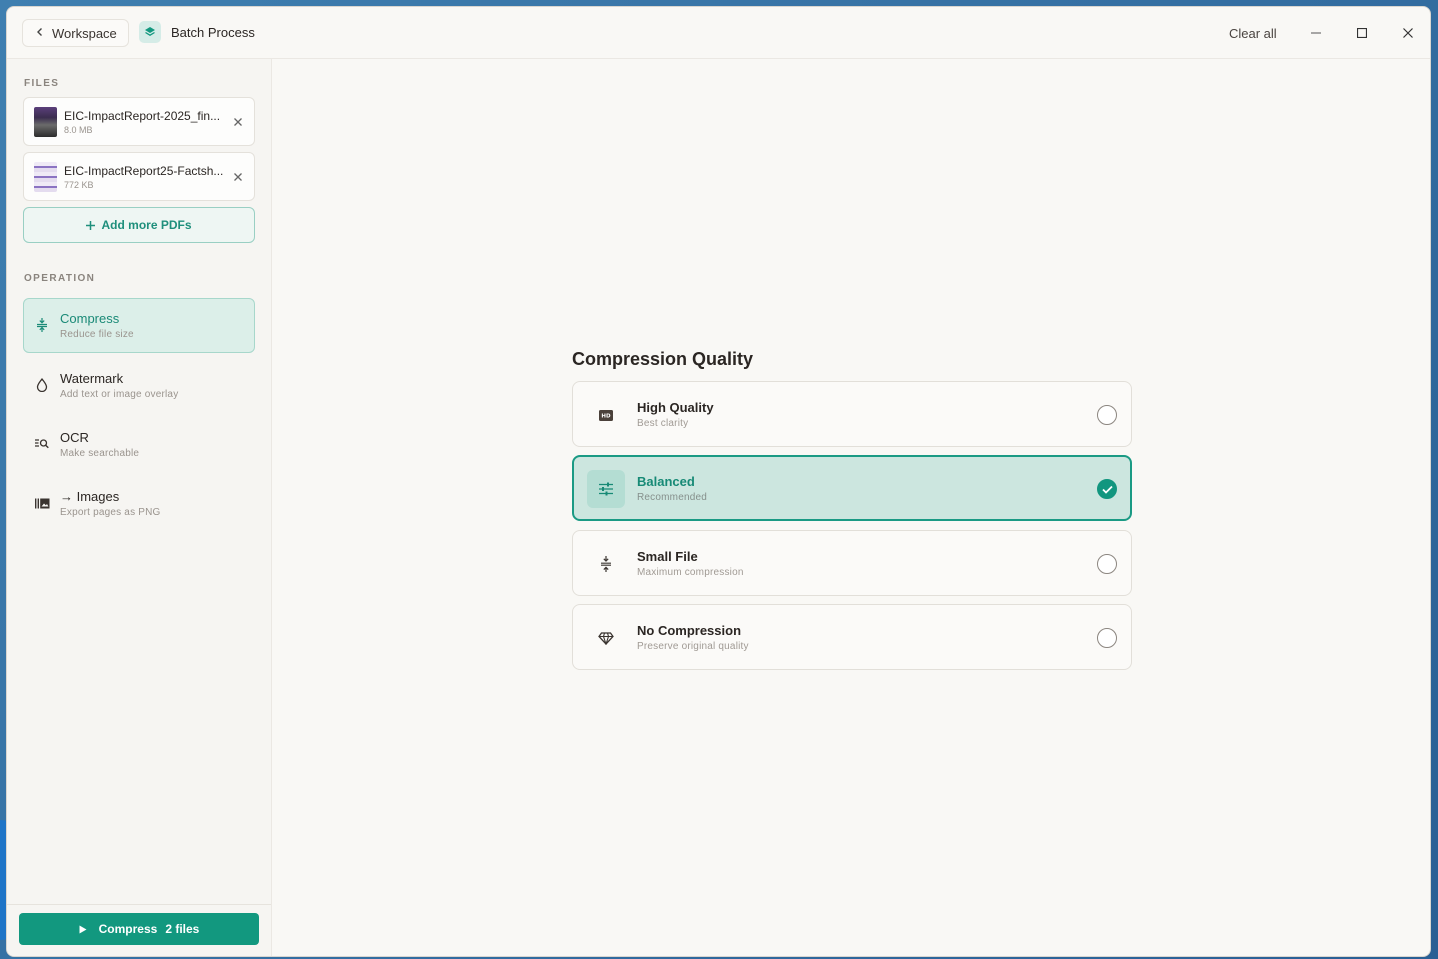  What do you see at coordinates (84, 33) in the screenshot?
I see `back-button-label: Workspace` at bounding box center [84, 33].